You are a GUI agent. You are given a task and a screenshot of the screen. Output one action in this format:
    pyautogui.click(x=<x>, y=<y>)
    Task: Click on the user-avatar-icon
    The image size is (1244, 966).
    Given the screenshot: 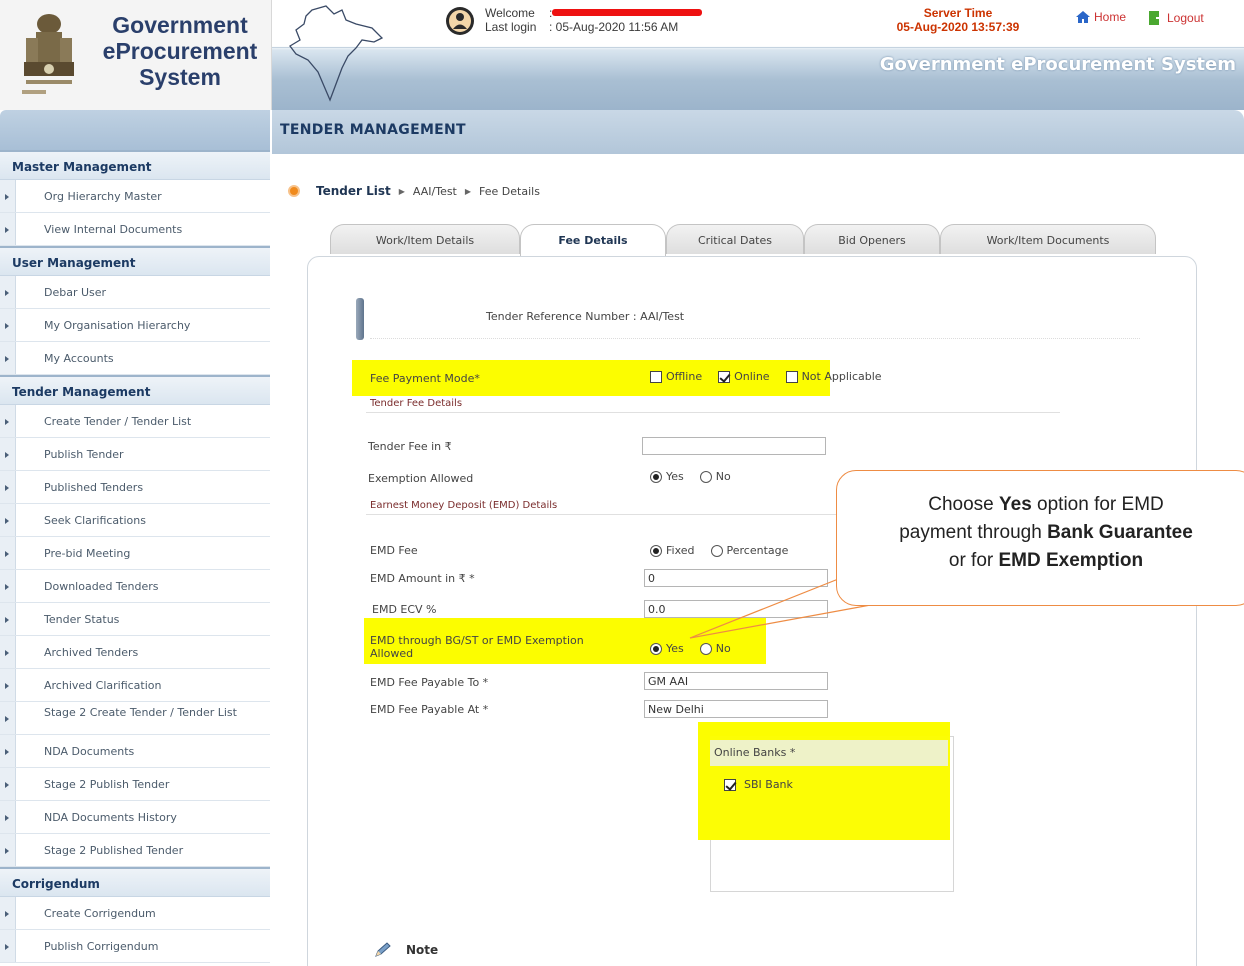 What is the action you would take?
    pyautogui.click(x=460, y=21)
    